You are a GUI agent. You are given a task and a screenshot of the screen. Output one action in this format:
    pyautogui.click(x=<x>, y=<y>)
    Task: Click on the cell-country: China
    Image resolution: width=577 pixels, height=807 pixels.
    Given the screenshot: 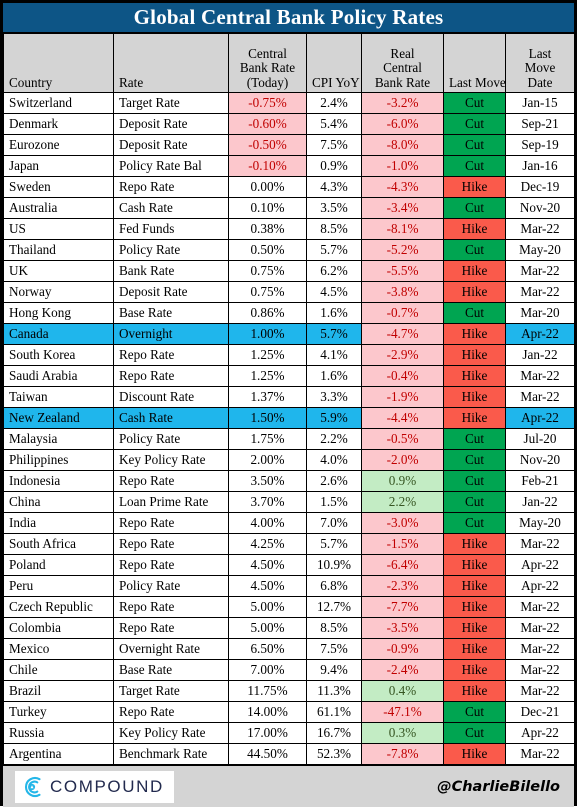 What is the action you would take?
    pyautogui.click(x=58, y=502)
    